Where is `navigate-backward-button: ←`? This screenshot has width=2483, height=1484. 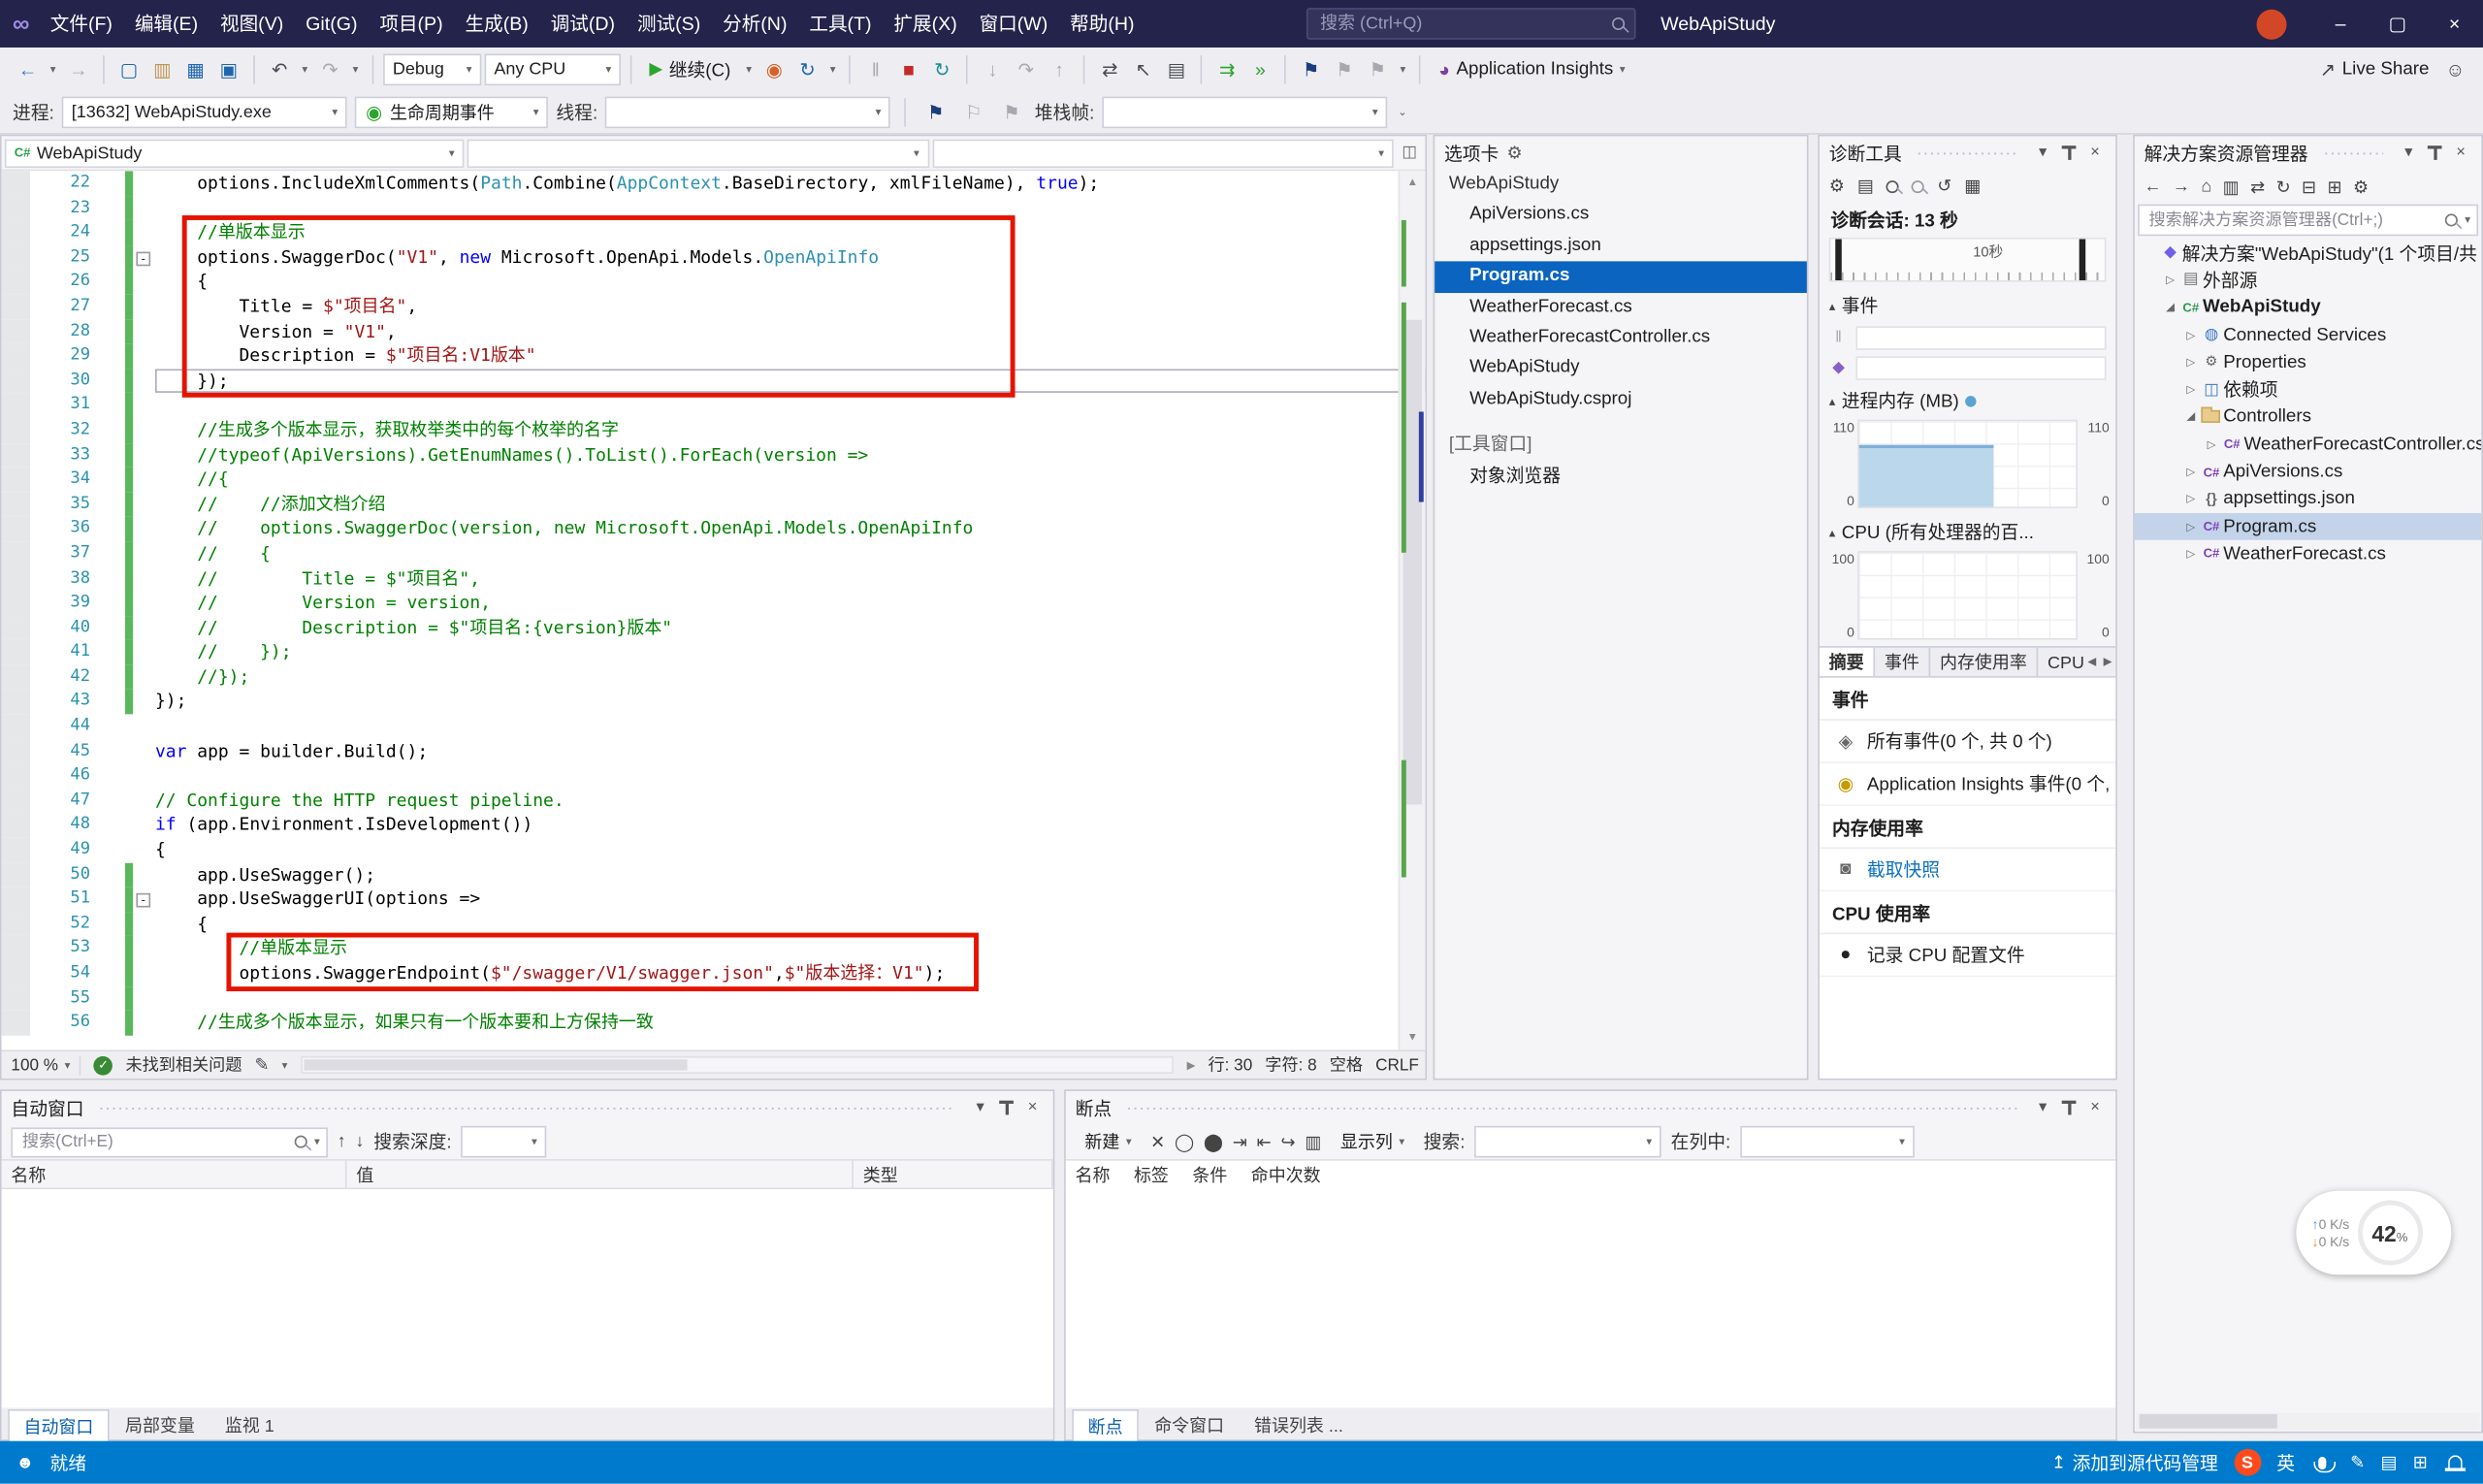 navigate-backward-button: ← is located at coordinates (28, 69).